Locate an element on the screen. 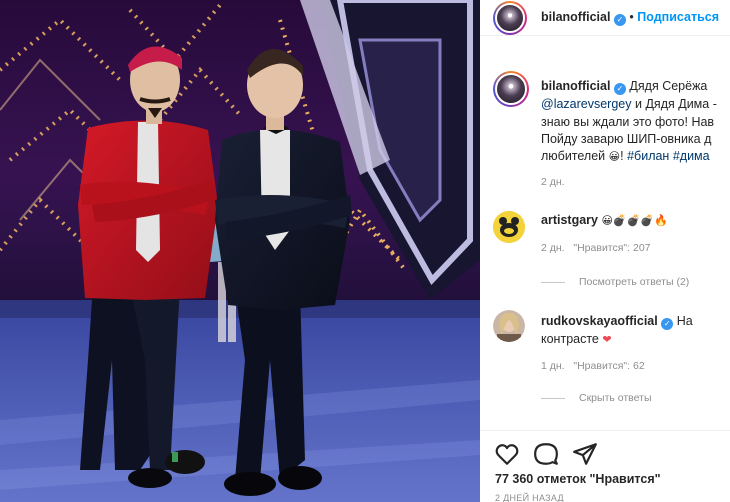 The height and width of the screenshot is (502, 730). follow-button: Подписаться is located at coordinates (678, 17).